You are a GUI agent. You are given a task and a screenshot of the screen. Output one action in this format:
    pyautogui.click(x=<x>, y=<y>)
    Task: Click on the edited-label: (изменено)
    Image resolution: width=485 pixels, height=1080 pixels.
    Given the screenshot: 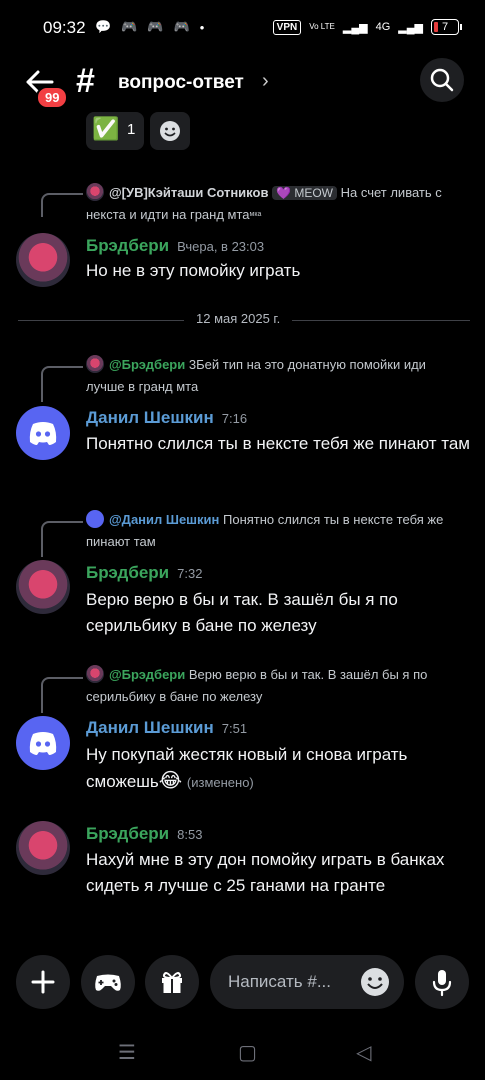 What is the action you would take?
    pyautogui.click(x=220, y=782)
    